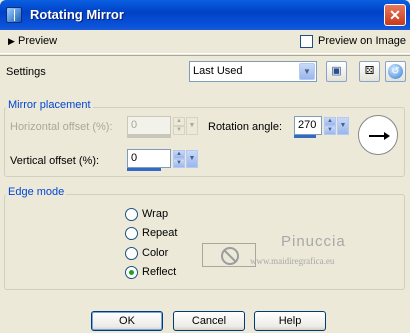 This screenshot has width=410, height=333. What do you see at coordinates (378, 135) in the screenshot?
I see `rotation-dial` at bounding box center [378, 135].